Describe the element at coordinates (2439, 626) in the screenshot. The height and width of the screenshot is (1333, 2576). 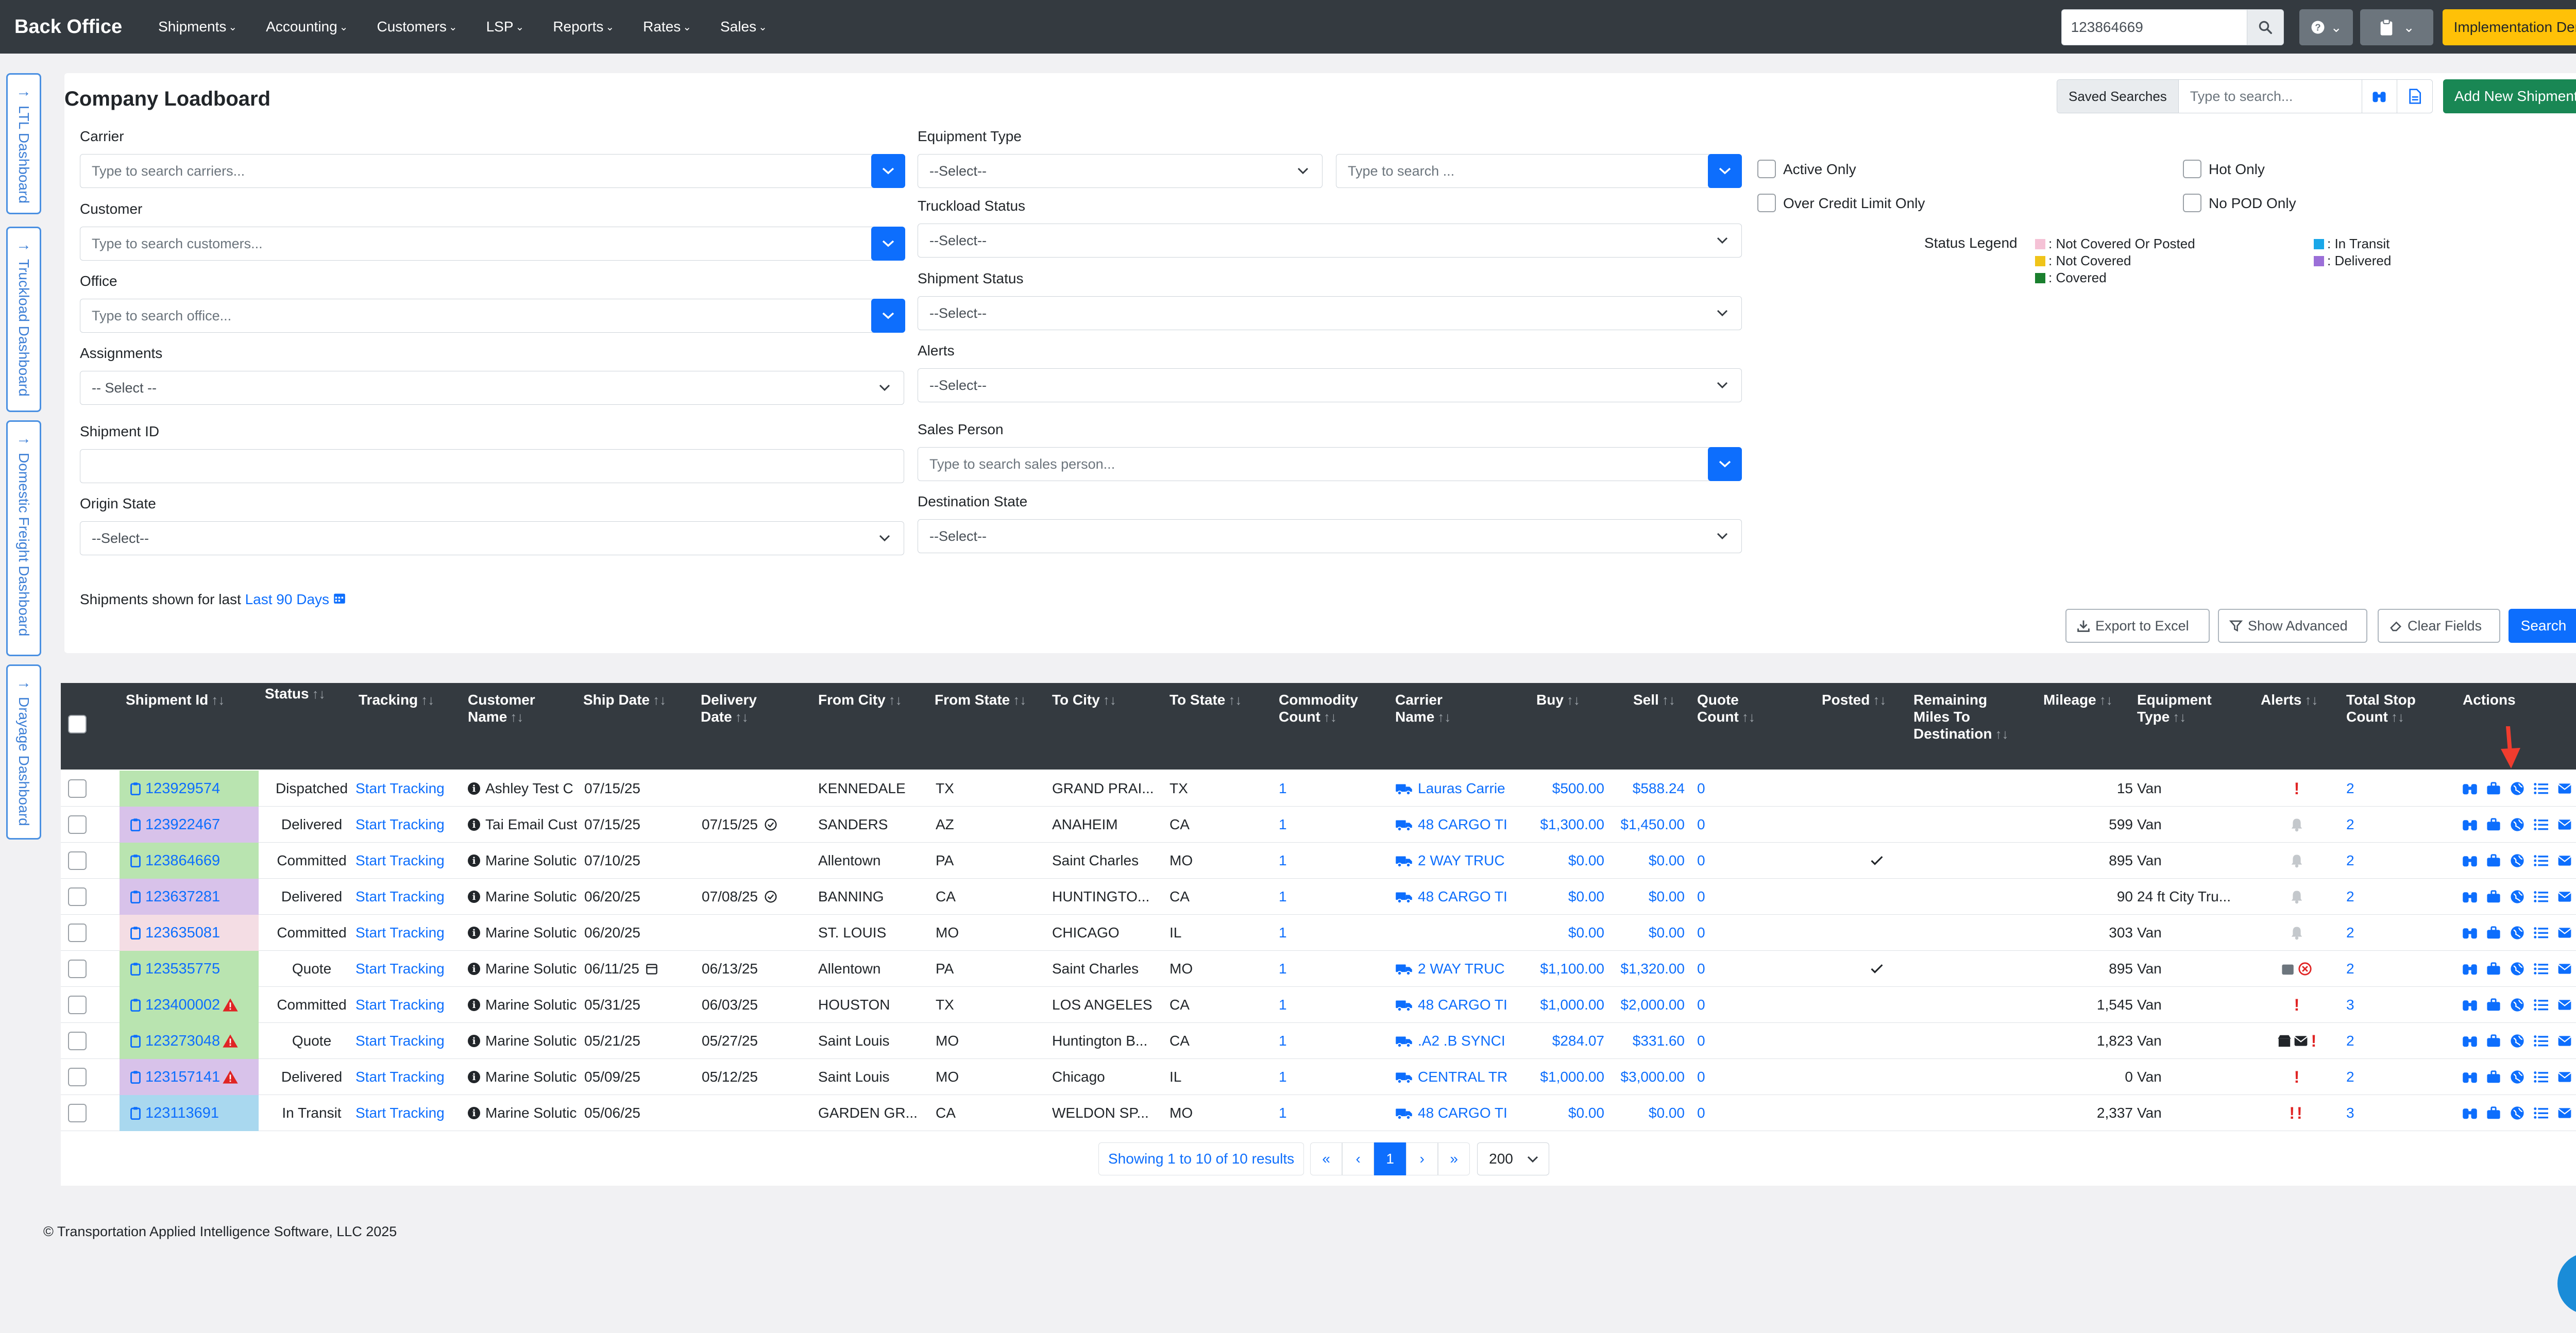
I see `clear-fields-button: Clear Fields` at that location.